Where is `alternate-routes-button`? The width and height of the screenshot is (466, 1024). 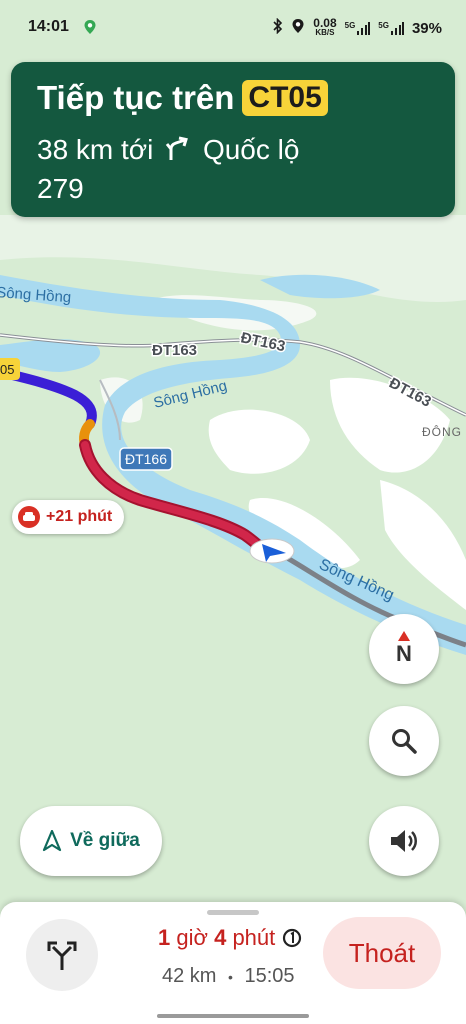 alternate-routes-button is located at coordinates (62, 955).